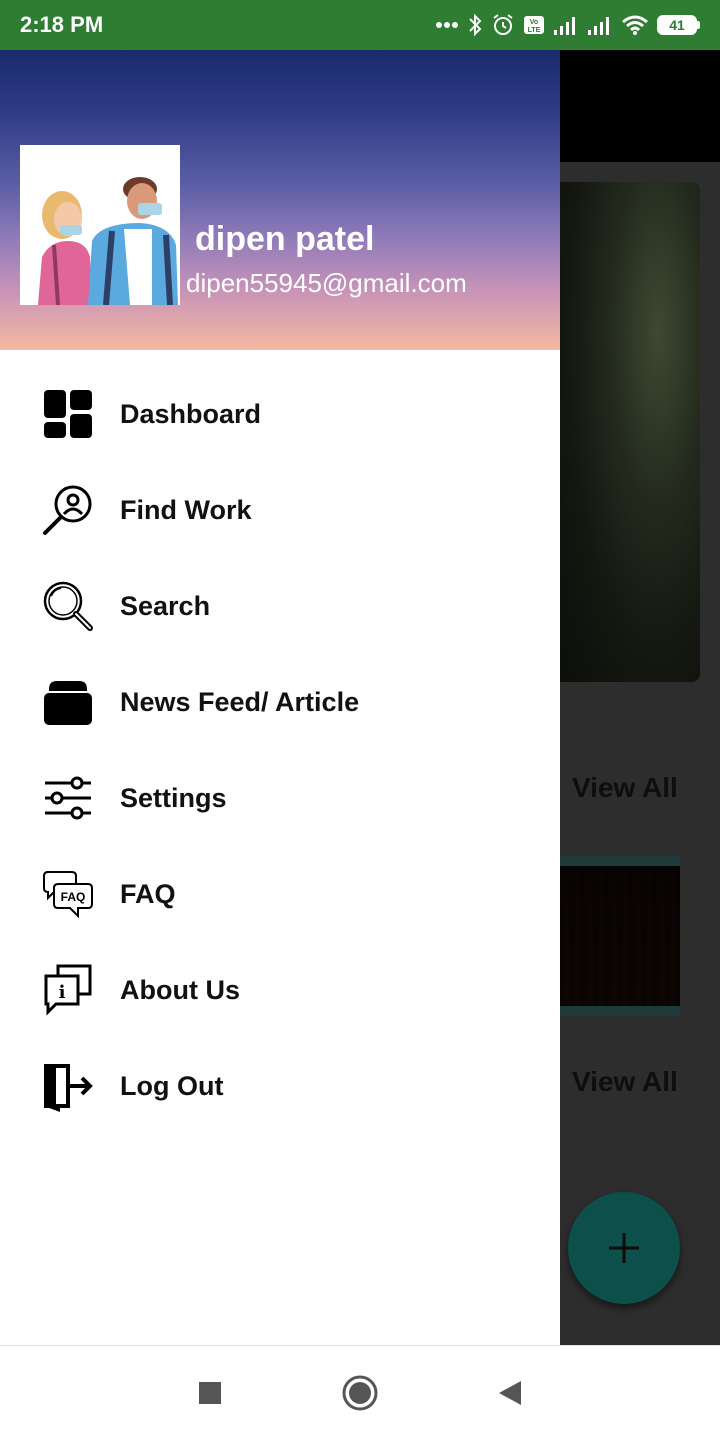 The height and width of the screenshot is (1440, 720). I want to click on recents-icon, so click(210, 1393).